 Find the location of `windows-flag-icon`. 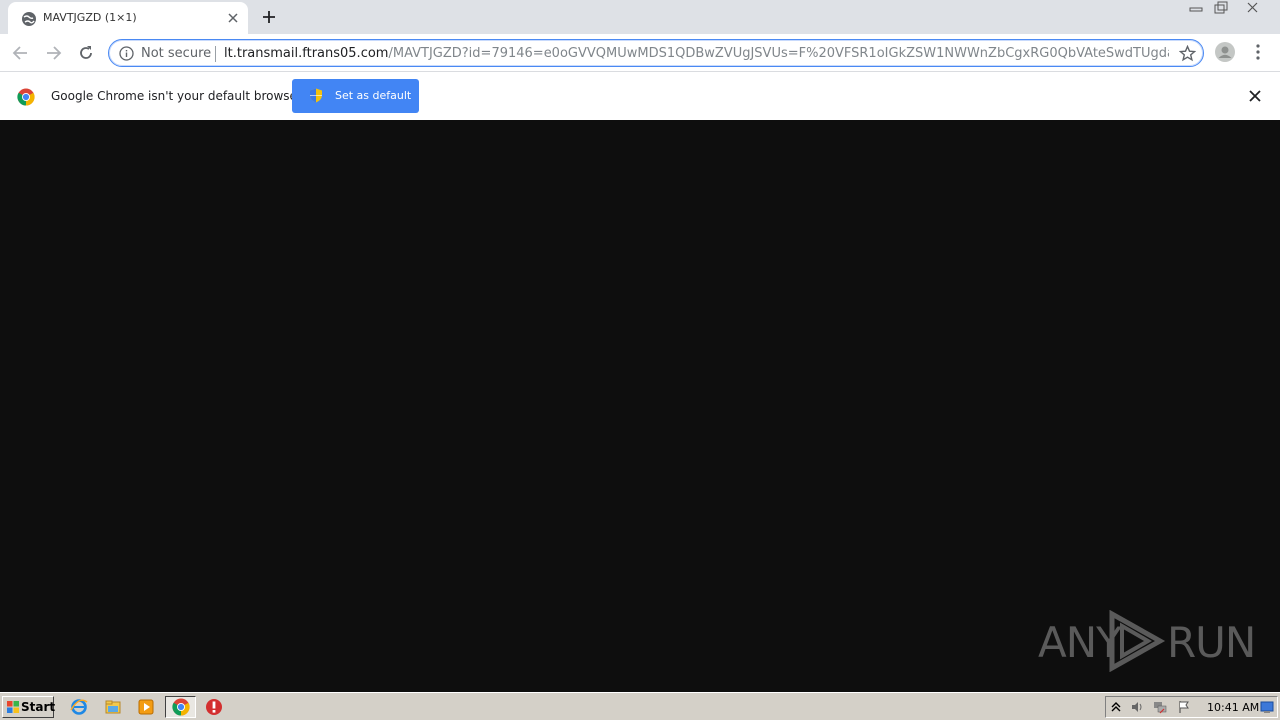

windows-flag-icon is located at coordinates (13, 707).